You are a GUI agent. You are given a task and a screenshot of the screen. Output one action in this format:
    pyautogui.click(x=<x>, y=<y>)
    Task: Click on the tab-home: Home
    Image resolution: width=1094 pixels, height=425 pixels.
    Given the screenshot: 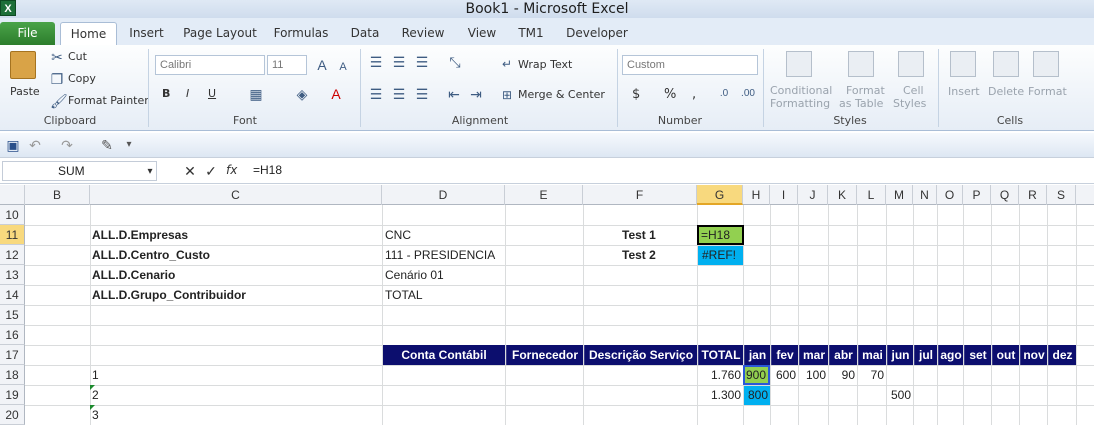 What is the action you would take?
    pyautogui.click(x=88, y=33)
    